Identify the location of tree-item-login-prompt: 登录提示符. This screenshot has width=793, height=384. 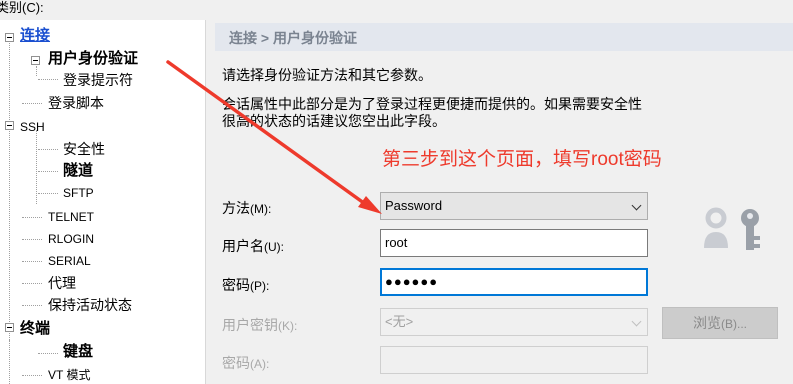
(98, 80).